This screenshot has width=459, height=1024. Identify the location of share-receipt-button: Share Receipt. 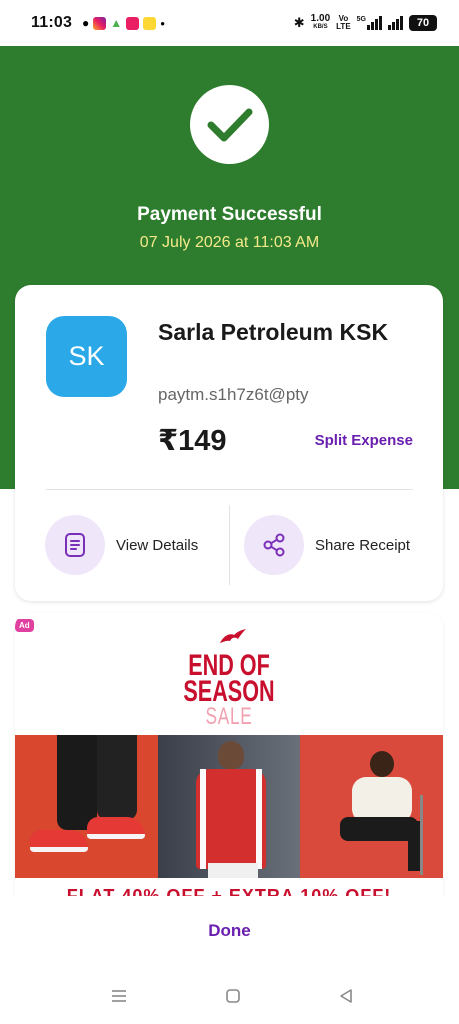
(327, 545).